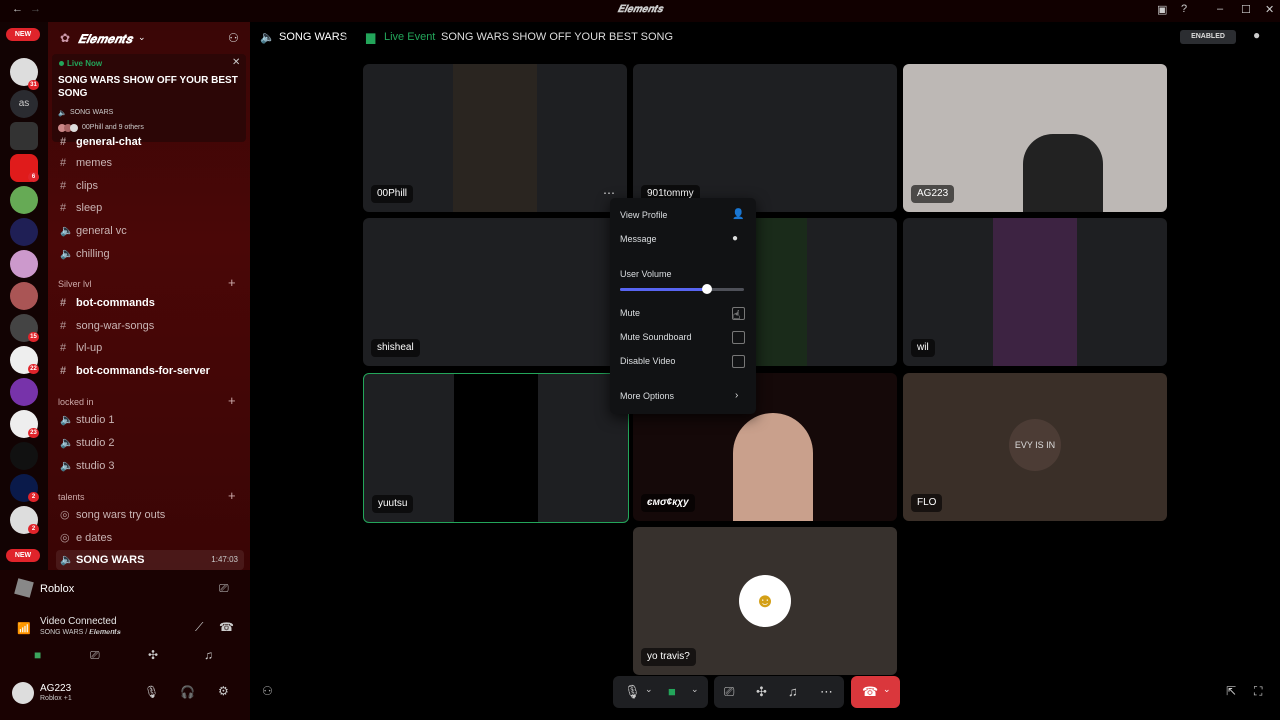  Describe the element at coordinates (267, 691) in the screenshot. I see `add-person-icon: ⚇` at that location.